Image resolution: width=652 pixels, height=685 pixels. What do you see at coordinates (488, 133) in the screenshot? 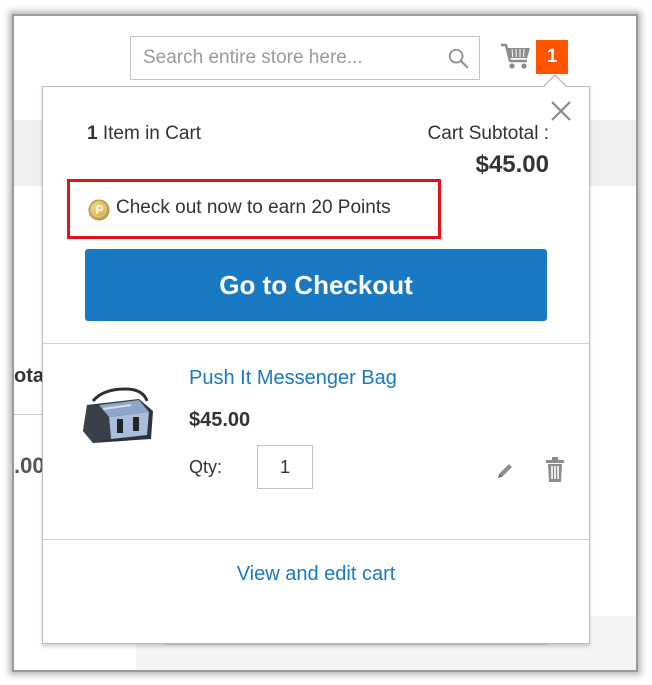
I see `subtotal-label: Cart Subtotal :` at bounding box center [488, 133].